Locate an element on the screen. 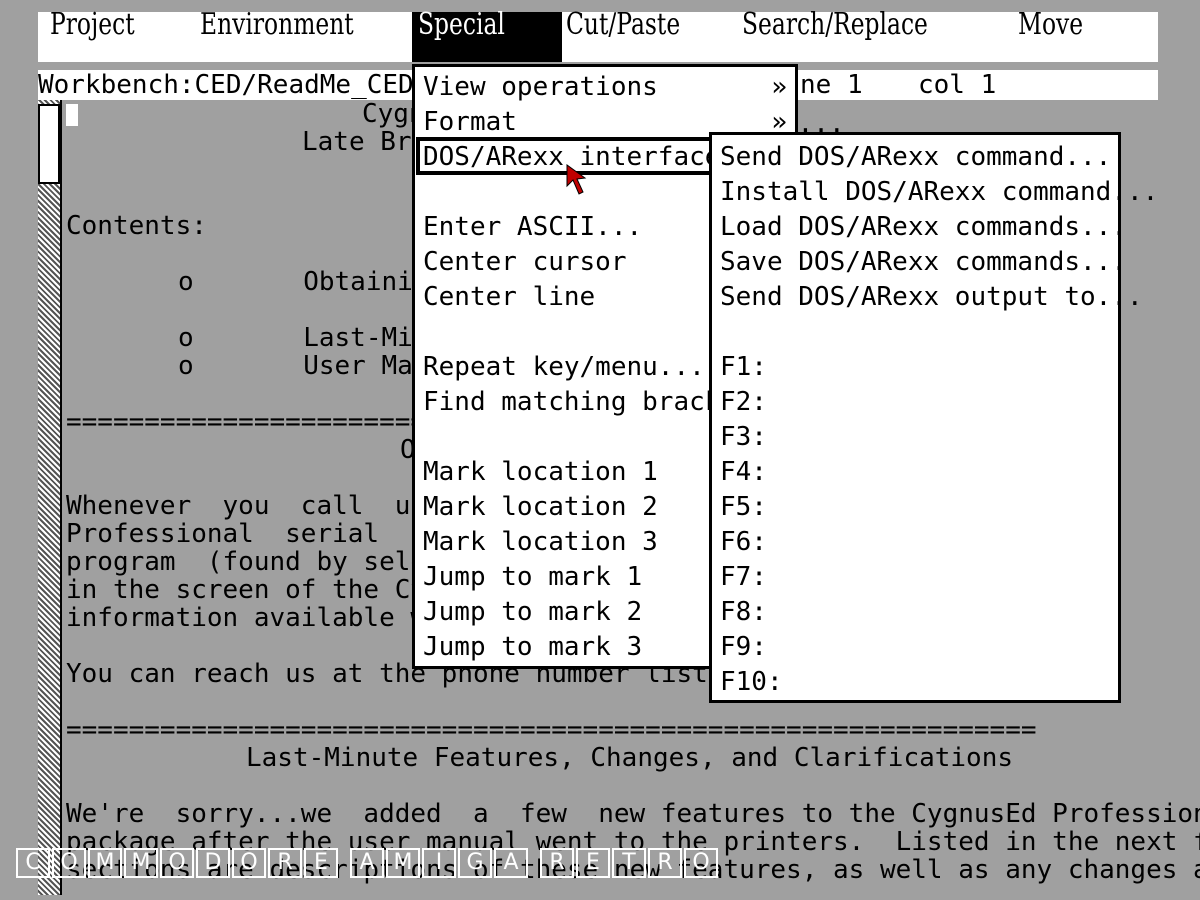 The width and height of the screenshot is (1200, 900). watermark-letter: T is located at coordinates (629, 863).